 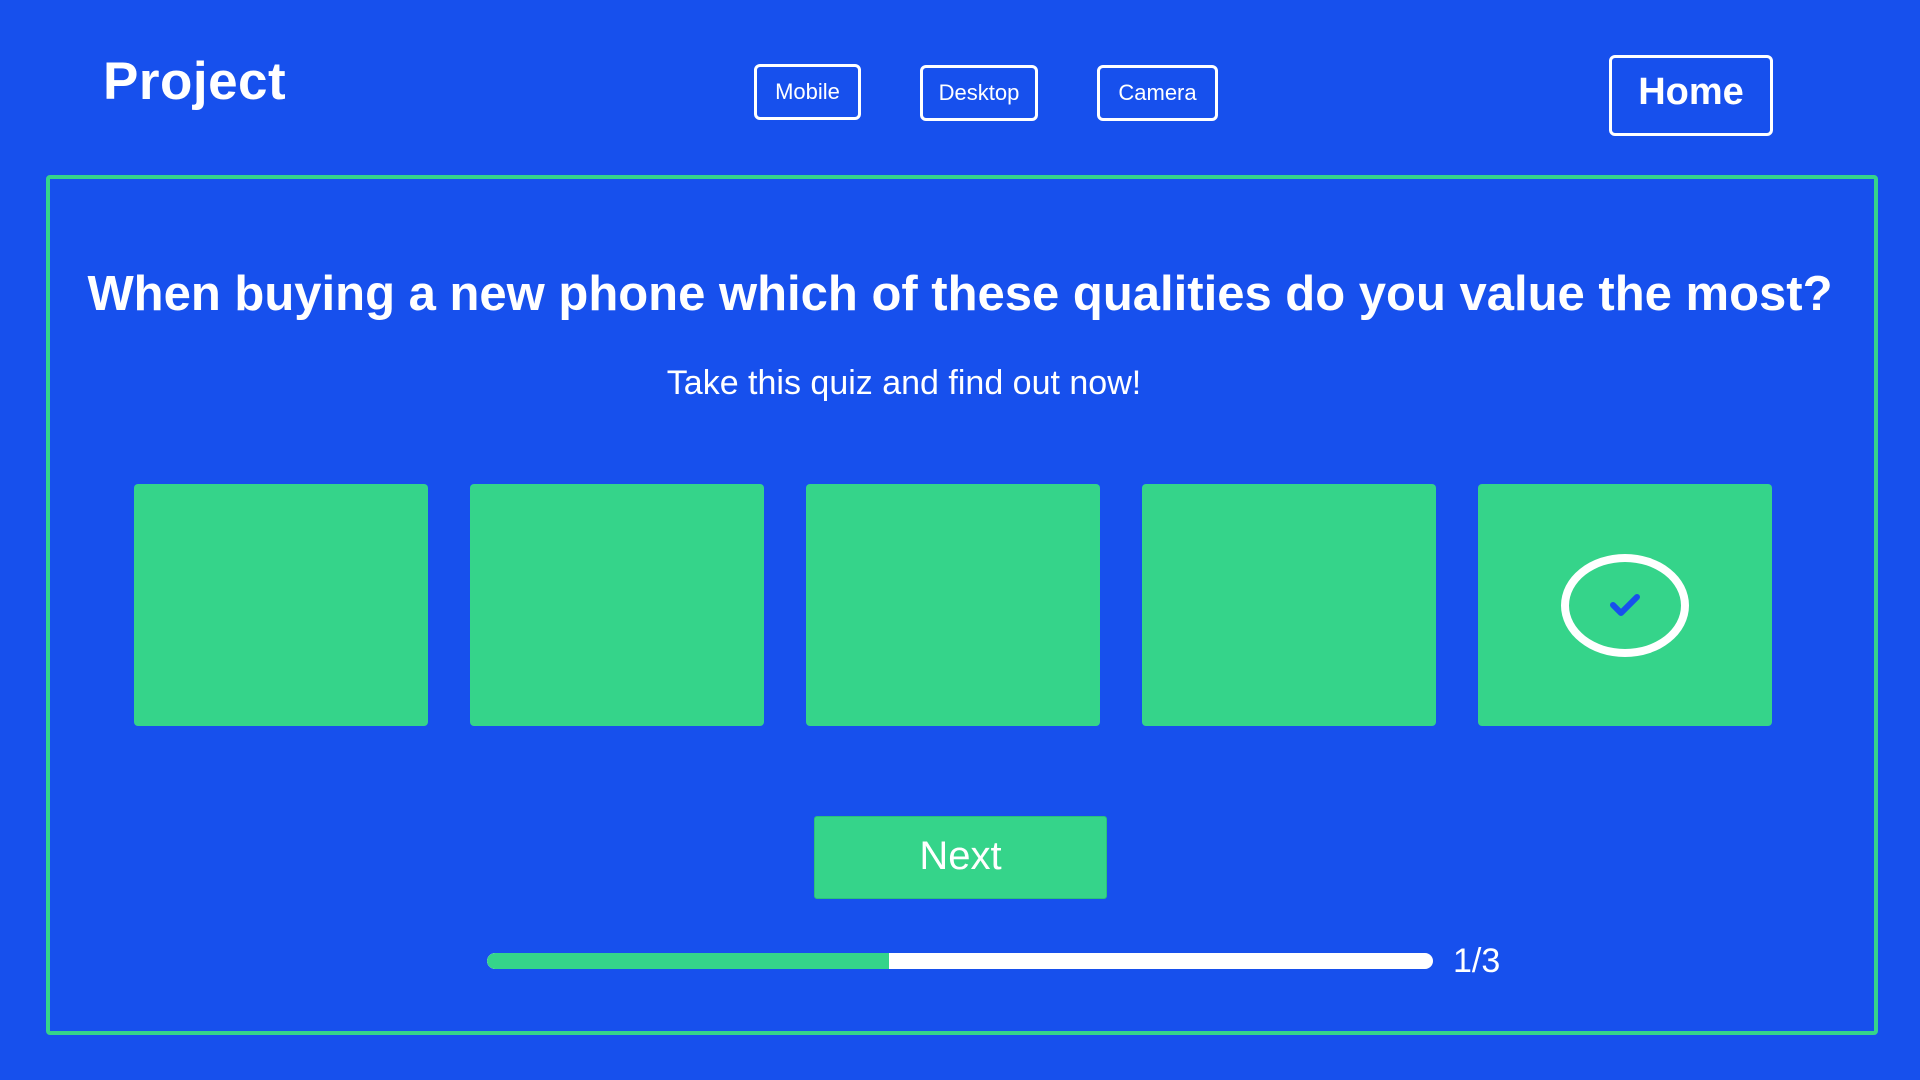 I want to click on nav-desktop-button: Desktop, so click(x=979, y=93).